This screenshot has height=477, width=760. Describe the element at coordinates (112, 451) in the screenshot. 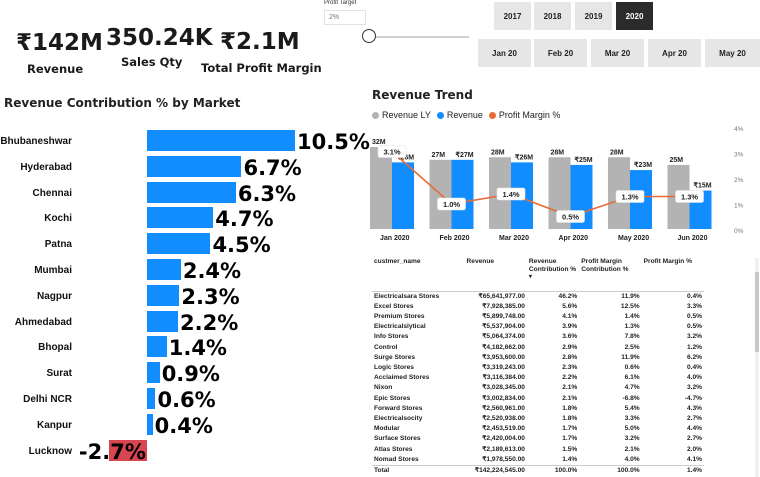

I see `market-value-label: -2.7%` at that location.